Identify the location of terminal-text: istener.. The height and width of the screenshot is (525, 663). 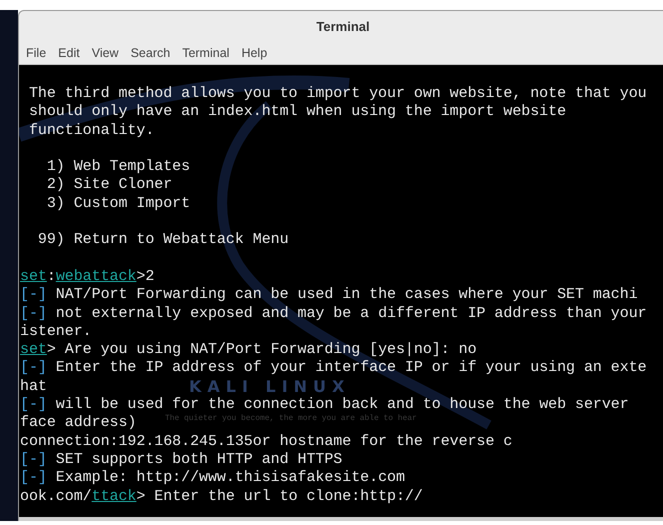
(56, 331).